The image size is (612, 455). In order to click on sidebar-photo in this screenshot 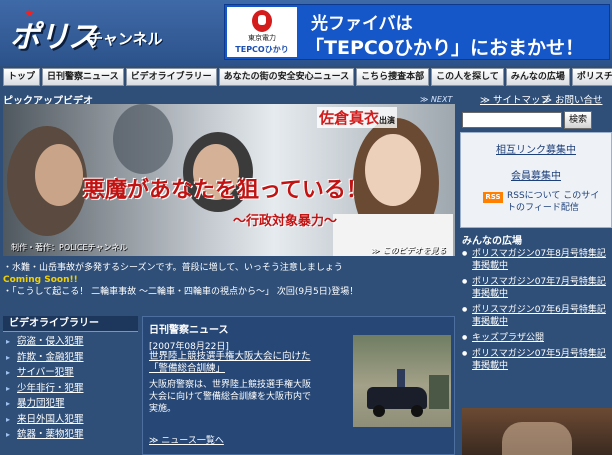, I will do `click(537, 431)`.